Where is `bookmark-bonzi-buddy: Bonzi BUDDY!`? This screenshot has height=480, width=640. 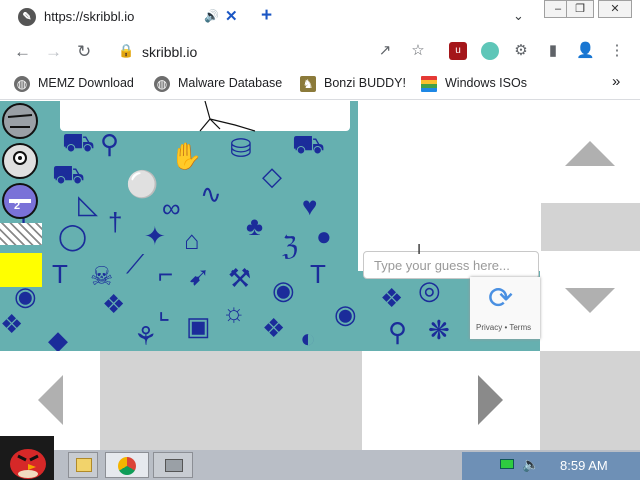 bookmark-bonzi-buddy: Bonzi BUDDY! is located at coordinates (365, 83).